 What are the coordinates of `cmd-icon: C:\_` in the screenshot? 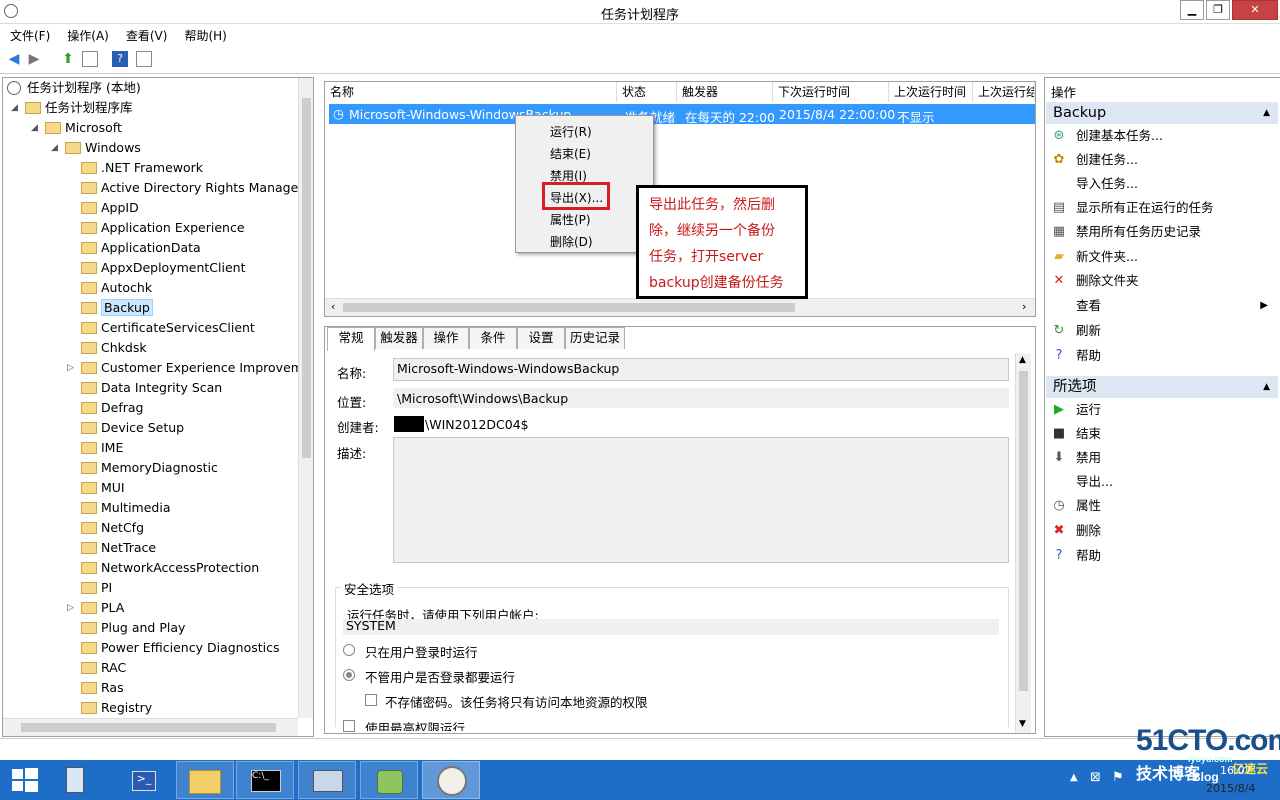 It's located at (265, 780).